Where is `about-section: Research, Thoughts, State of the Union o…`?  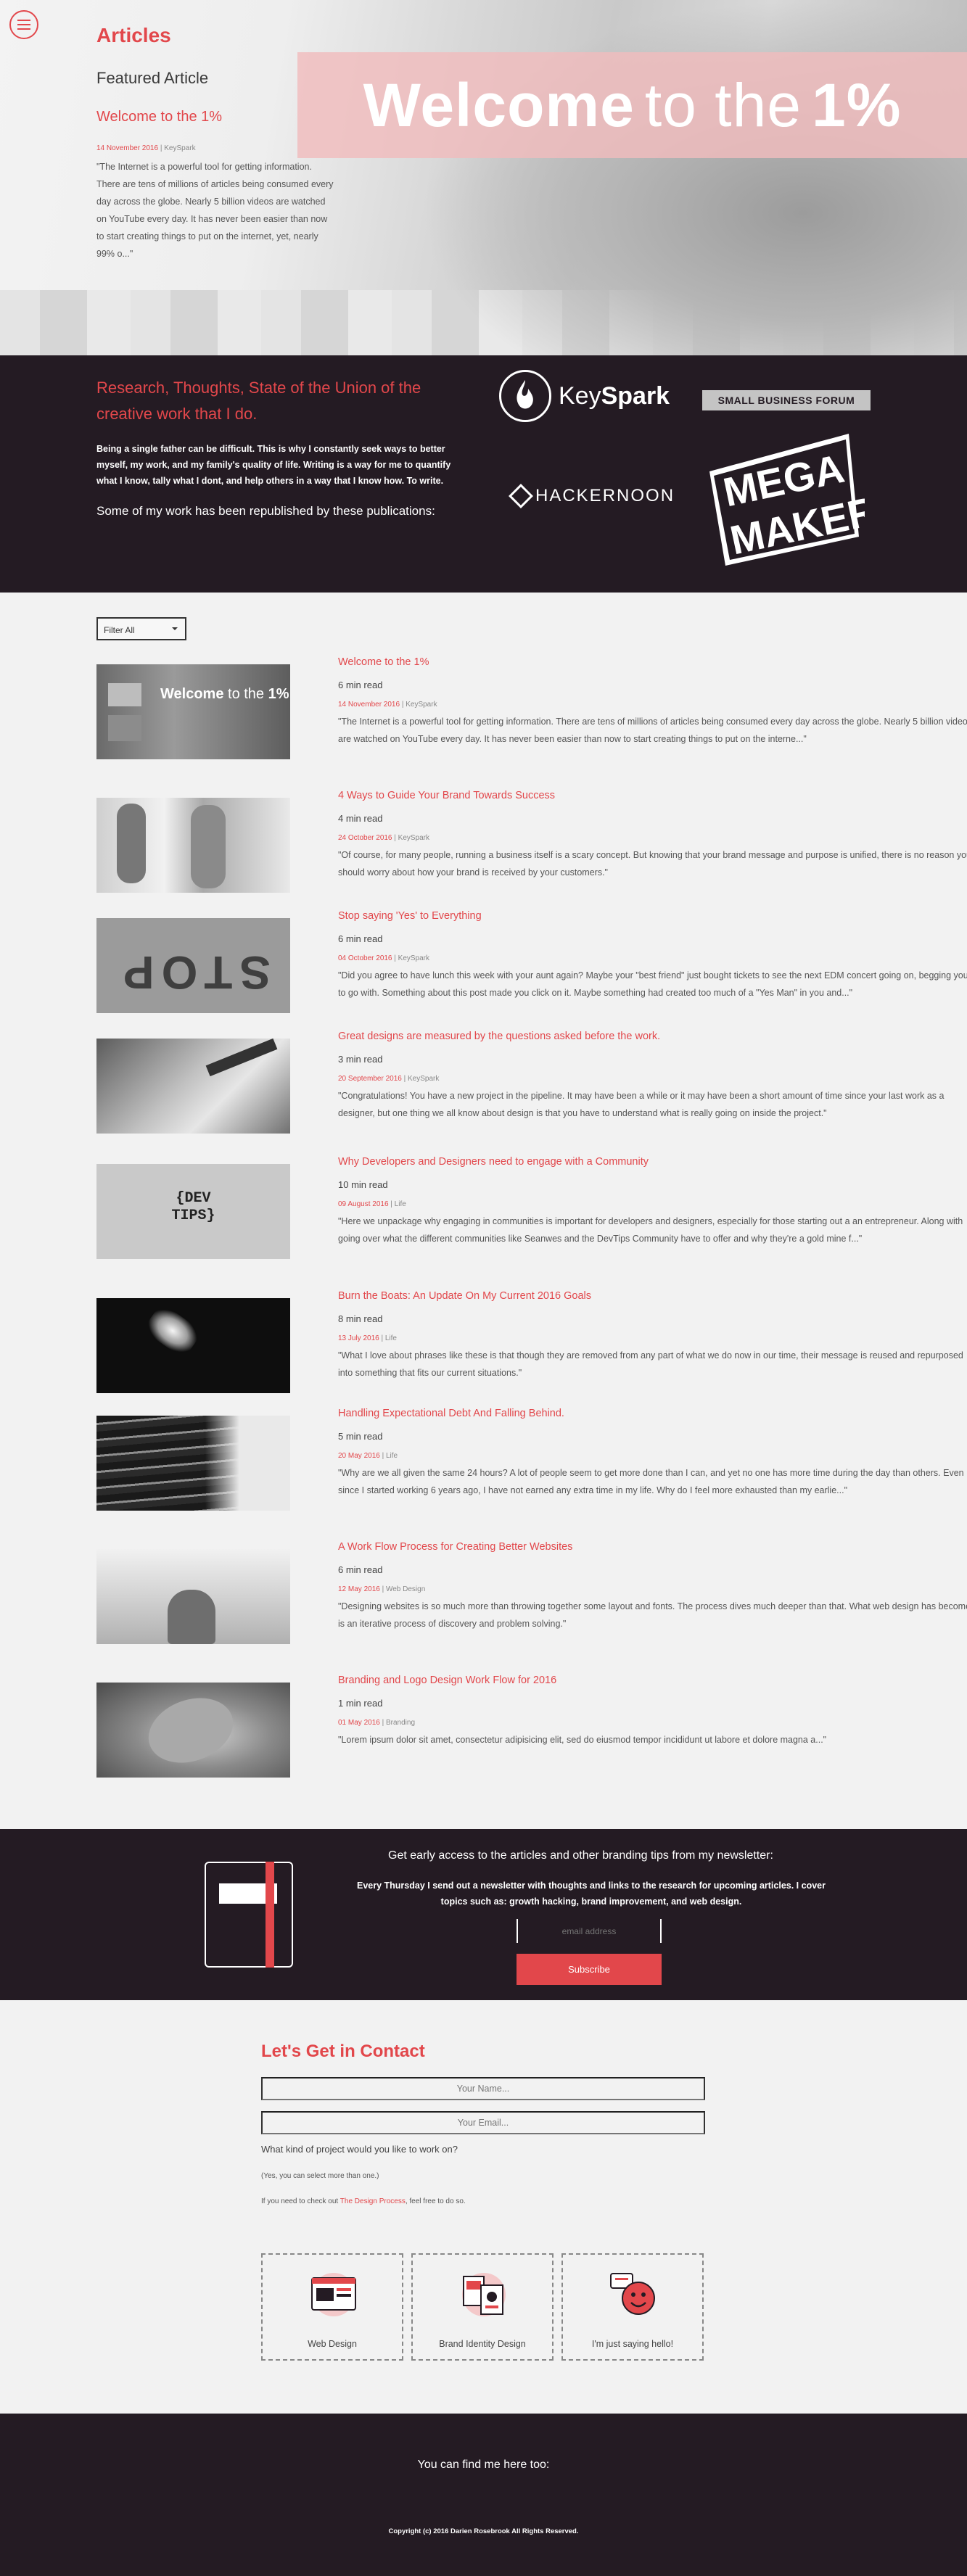 about-section: Research, Thoughts, State of the Union o… is located at coordinates (483, 474).